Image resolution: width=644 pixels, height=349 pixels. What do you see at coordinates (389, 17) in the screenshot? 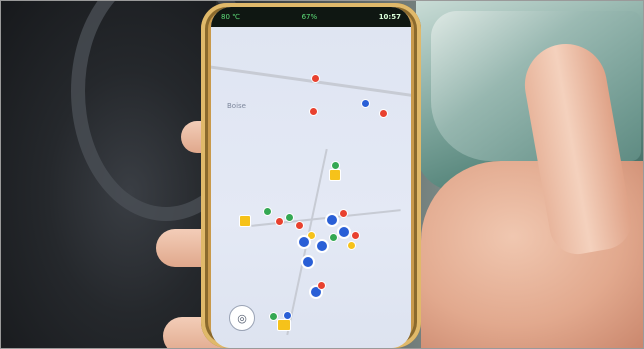
I see `clock: 10:57` at bounding box center [389, 17].